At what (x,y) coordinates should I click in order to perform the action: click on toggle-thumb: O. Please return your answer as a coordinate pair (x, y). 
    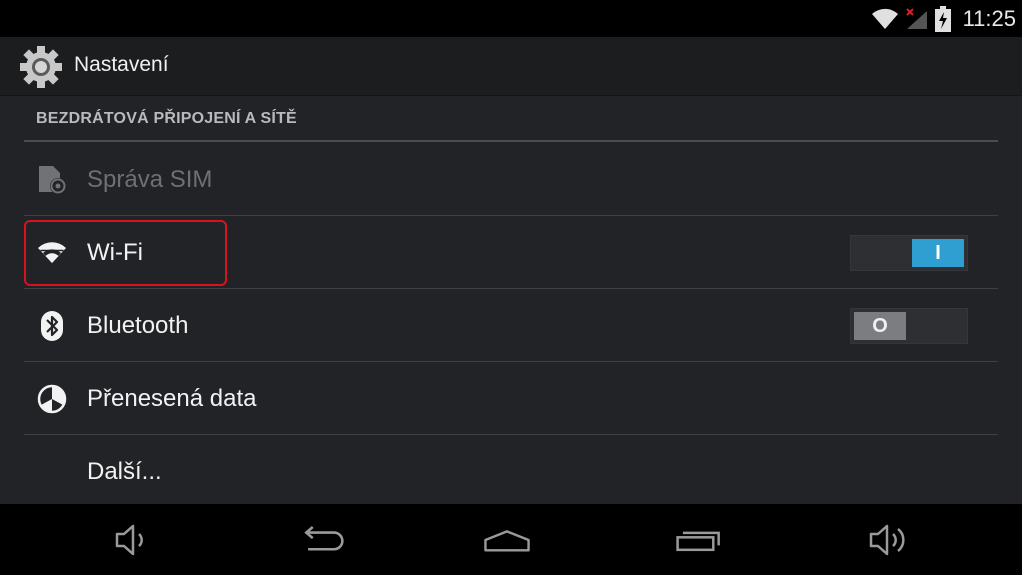
    Looking at the image, I should click on (880, 326).